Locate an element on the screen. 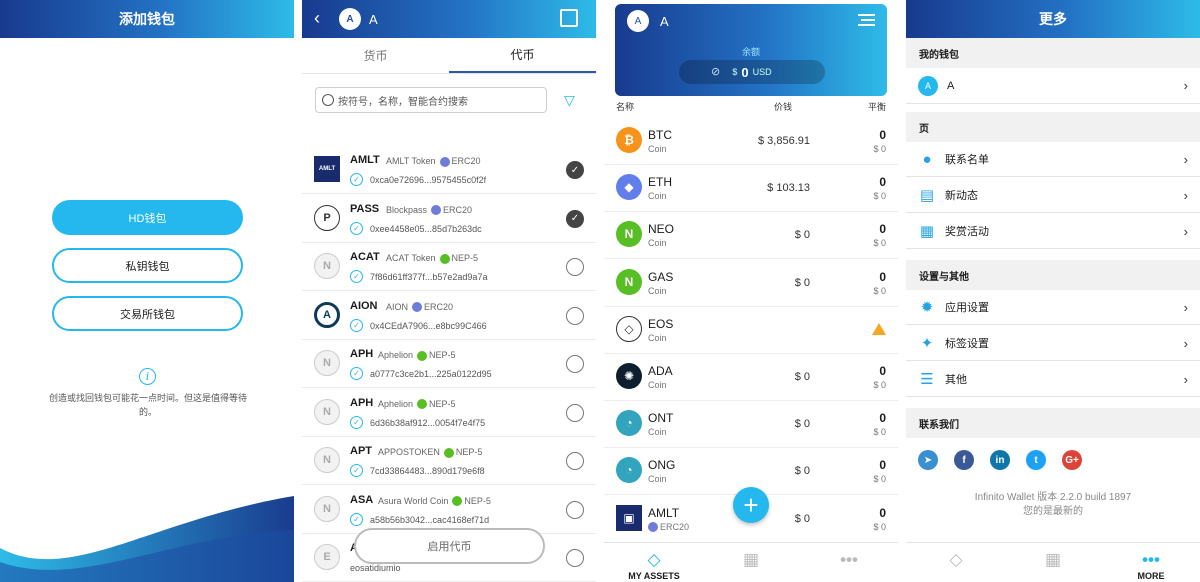 The image size is (1200, 582). wallet-row: A A › is located at coordinates (1053, 86).